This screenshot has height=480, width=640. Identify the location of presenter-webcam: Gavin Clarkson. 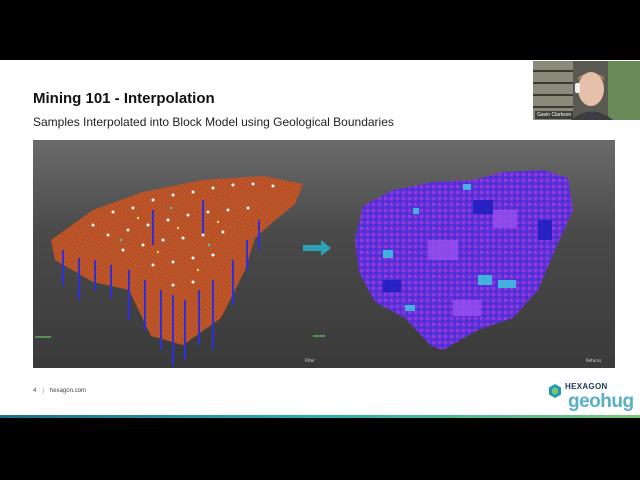
(586, 90).